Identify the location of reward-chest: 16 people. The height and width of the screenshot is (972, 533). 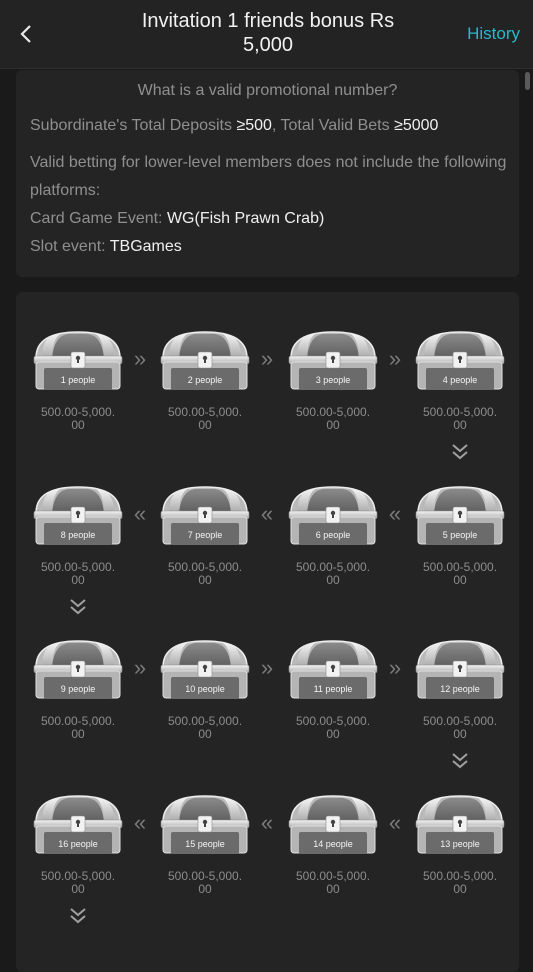
(78, 823).